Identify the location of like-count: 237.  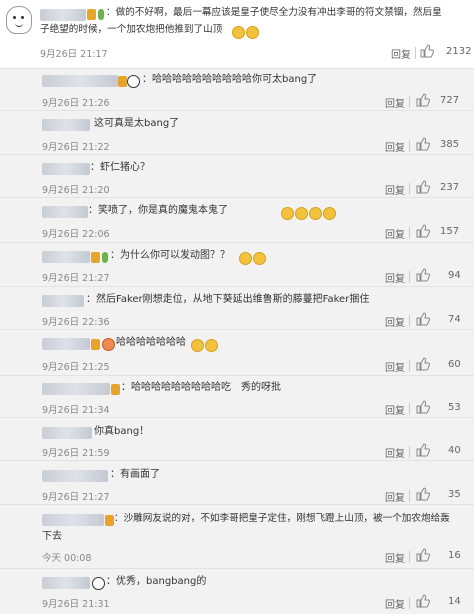
(450, 187).